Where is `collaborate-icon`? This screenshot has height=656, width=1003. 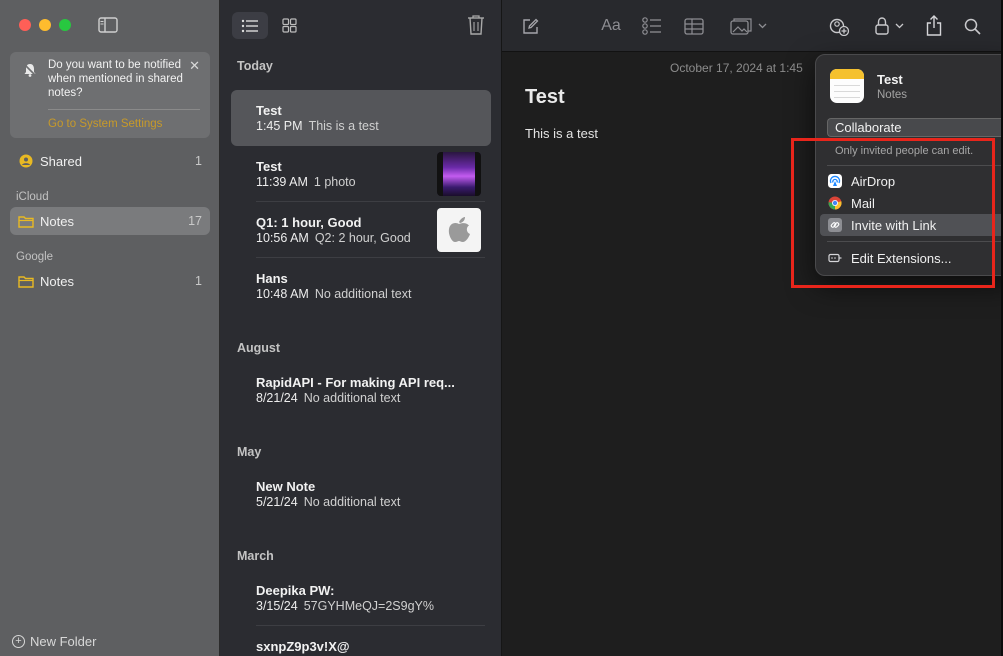
collaborate-icon is located at coordinates (839, 27).